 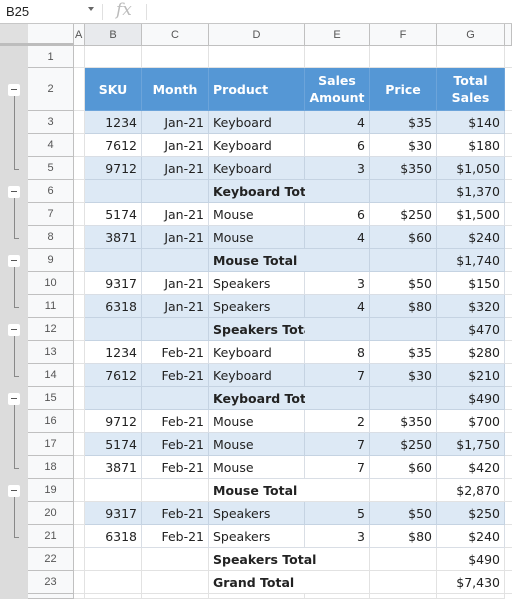 I want to click on cell-h10, so click(x=508, y=283).